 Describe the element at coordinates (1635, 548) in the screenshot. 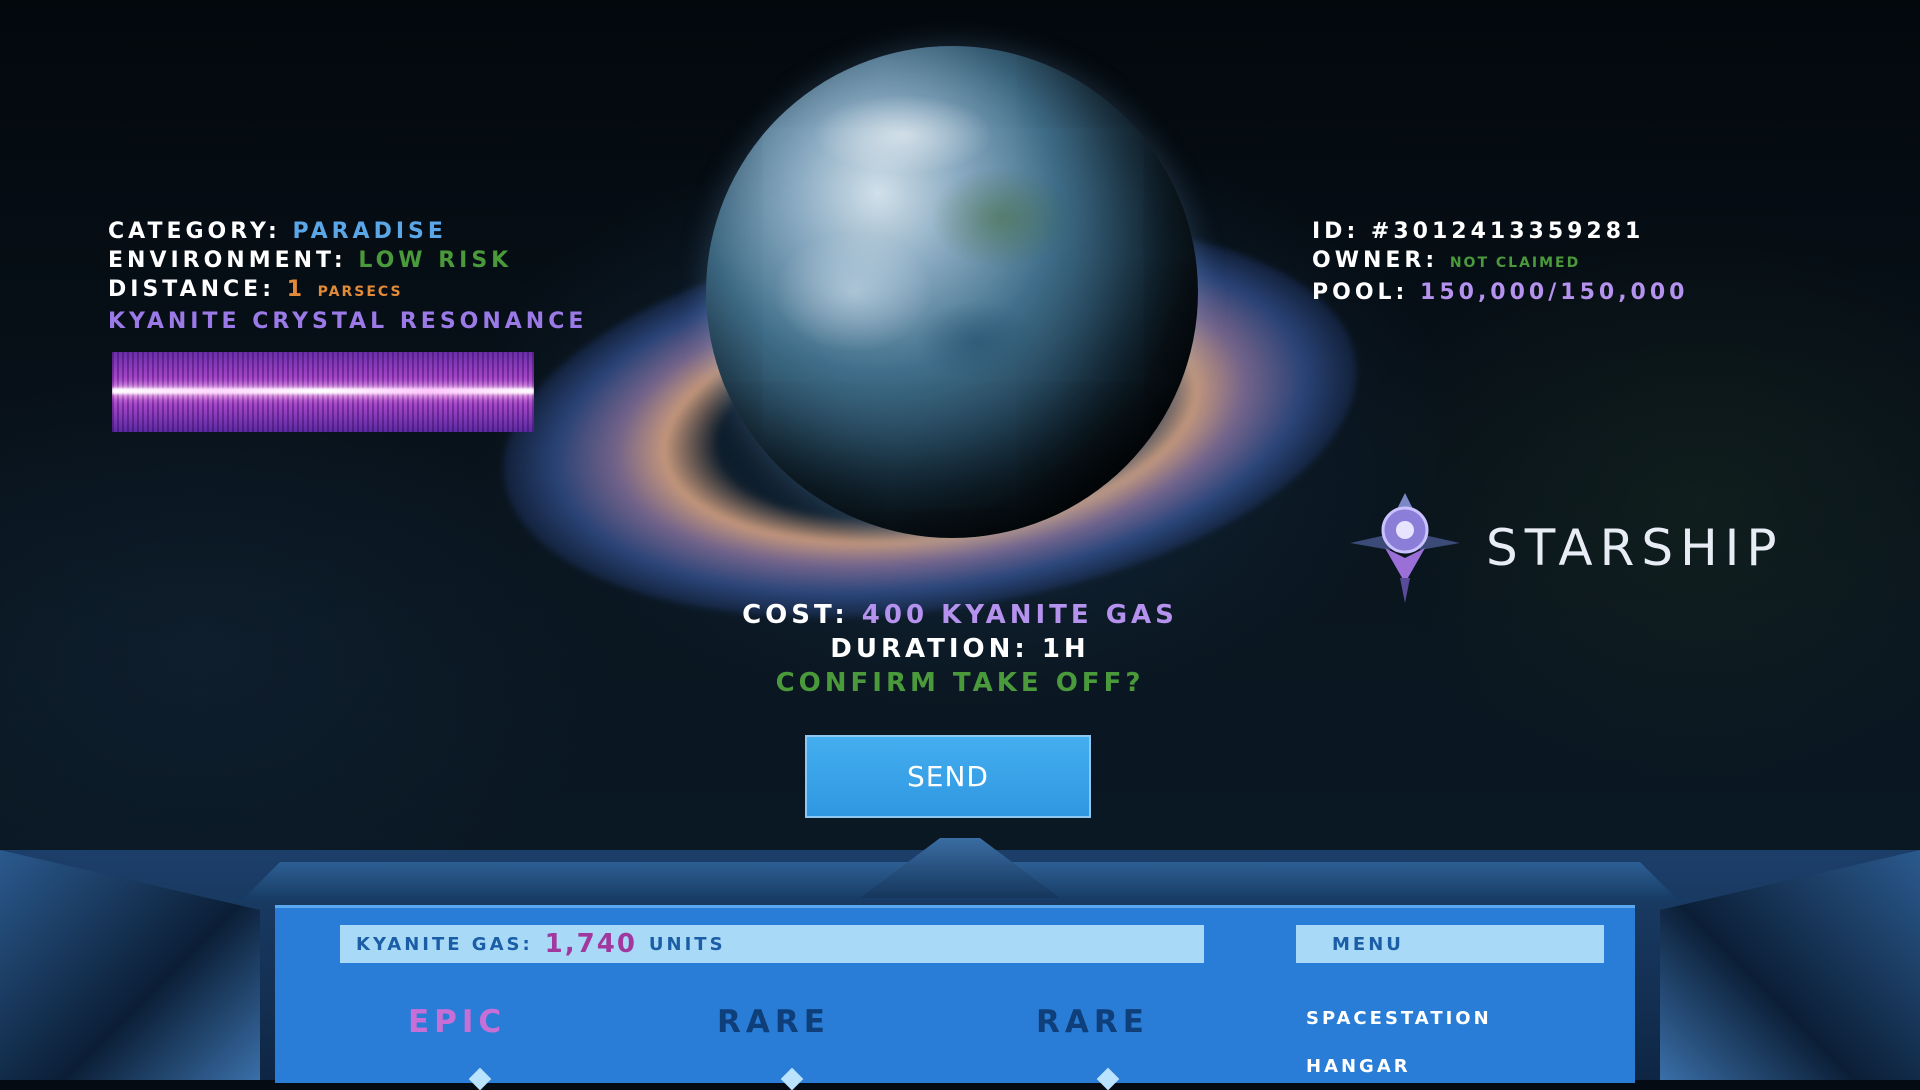

I see `ship-name: STARSHIP` at that location.